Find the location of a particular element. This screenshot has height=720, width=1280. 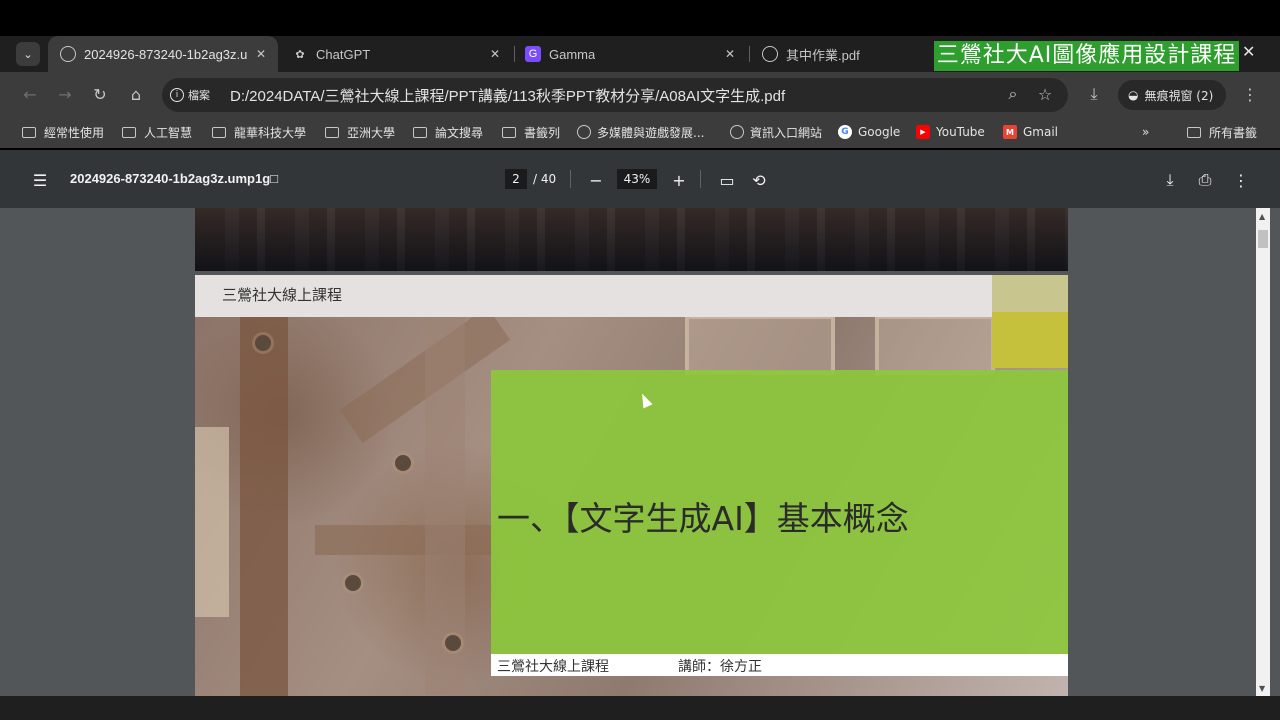

google-icon: G is located at coordinates (845, 132).